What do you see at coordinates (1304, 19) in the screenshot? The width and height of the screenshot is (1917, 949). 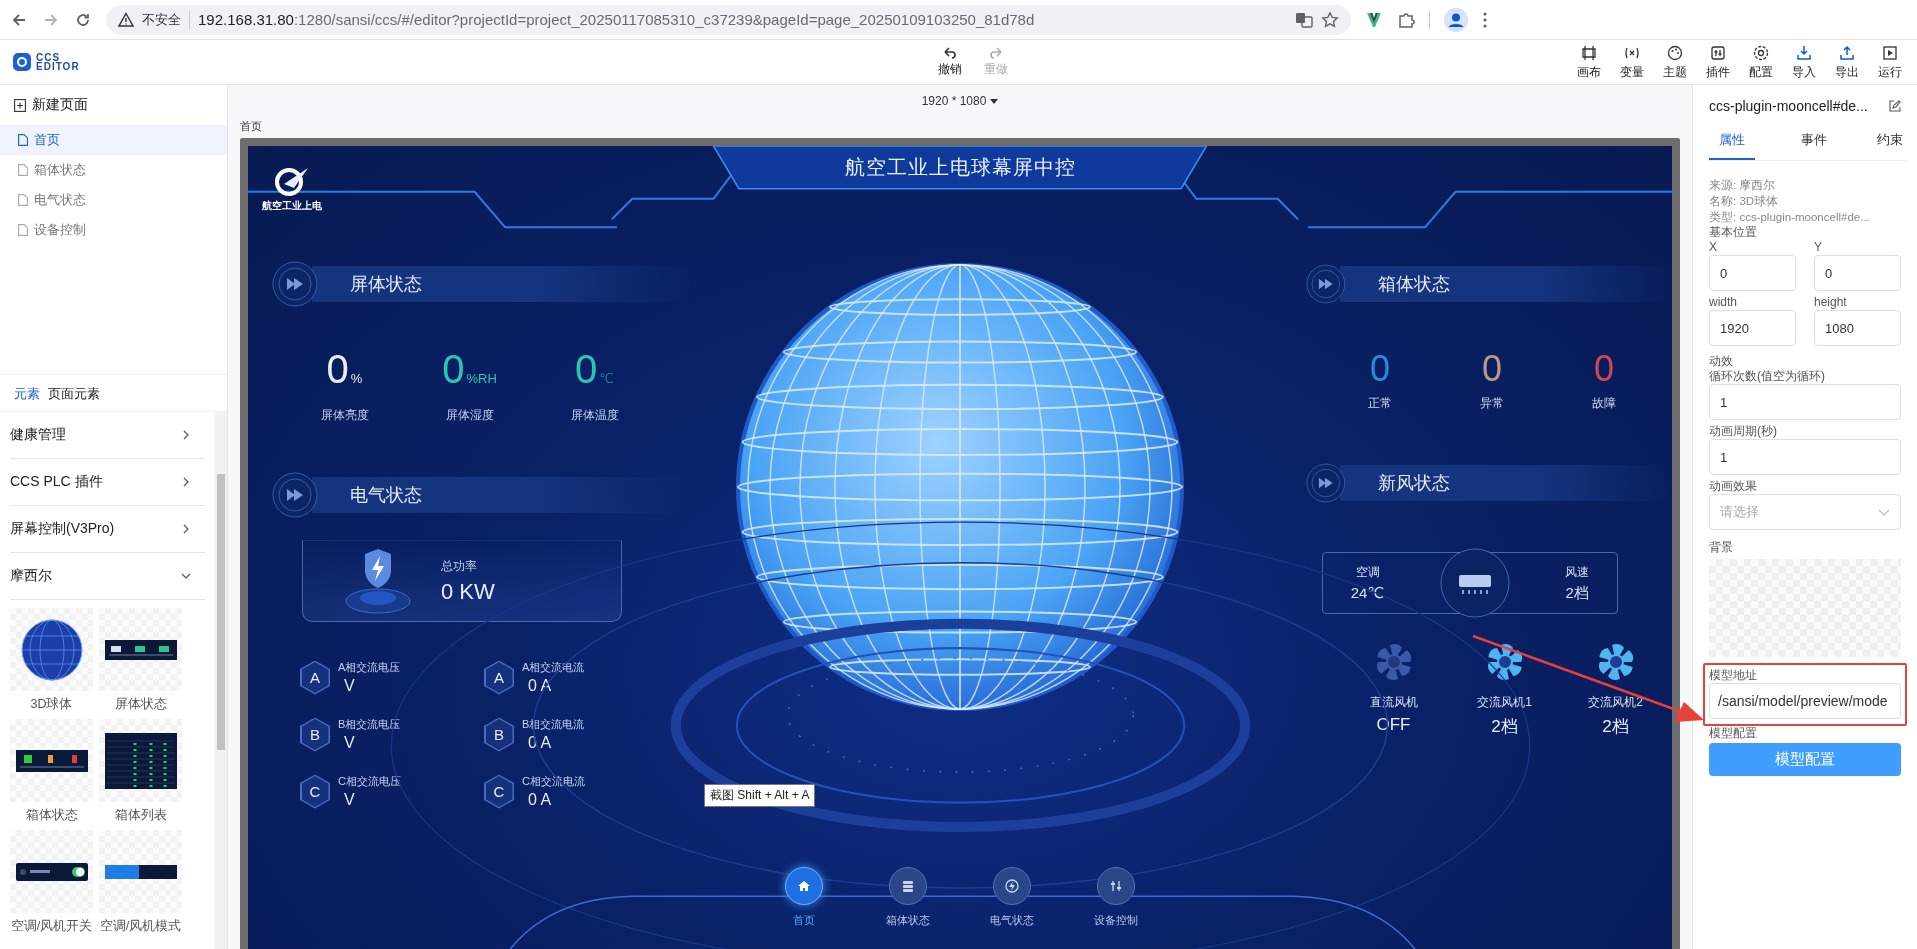 I see `translate-icon` at bounding box center [1304, 19].